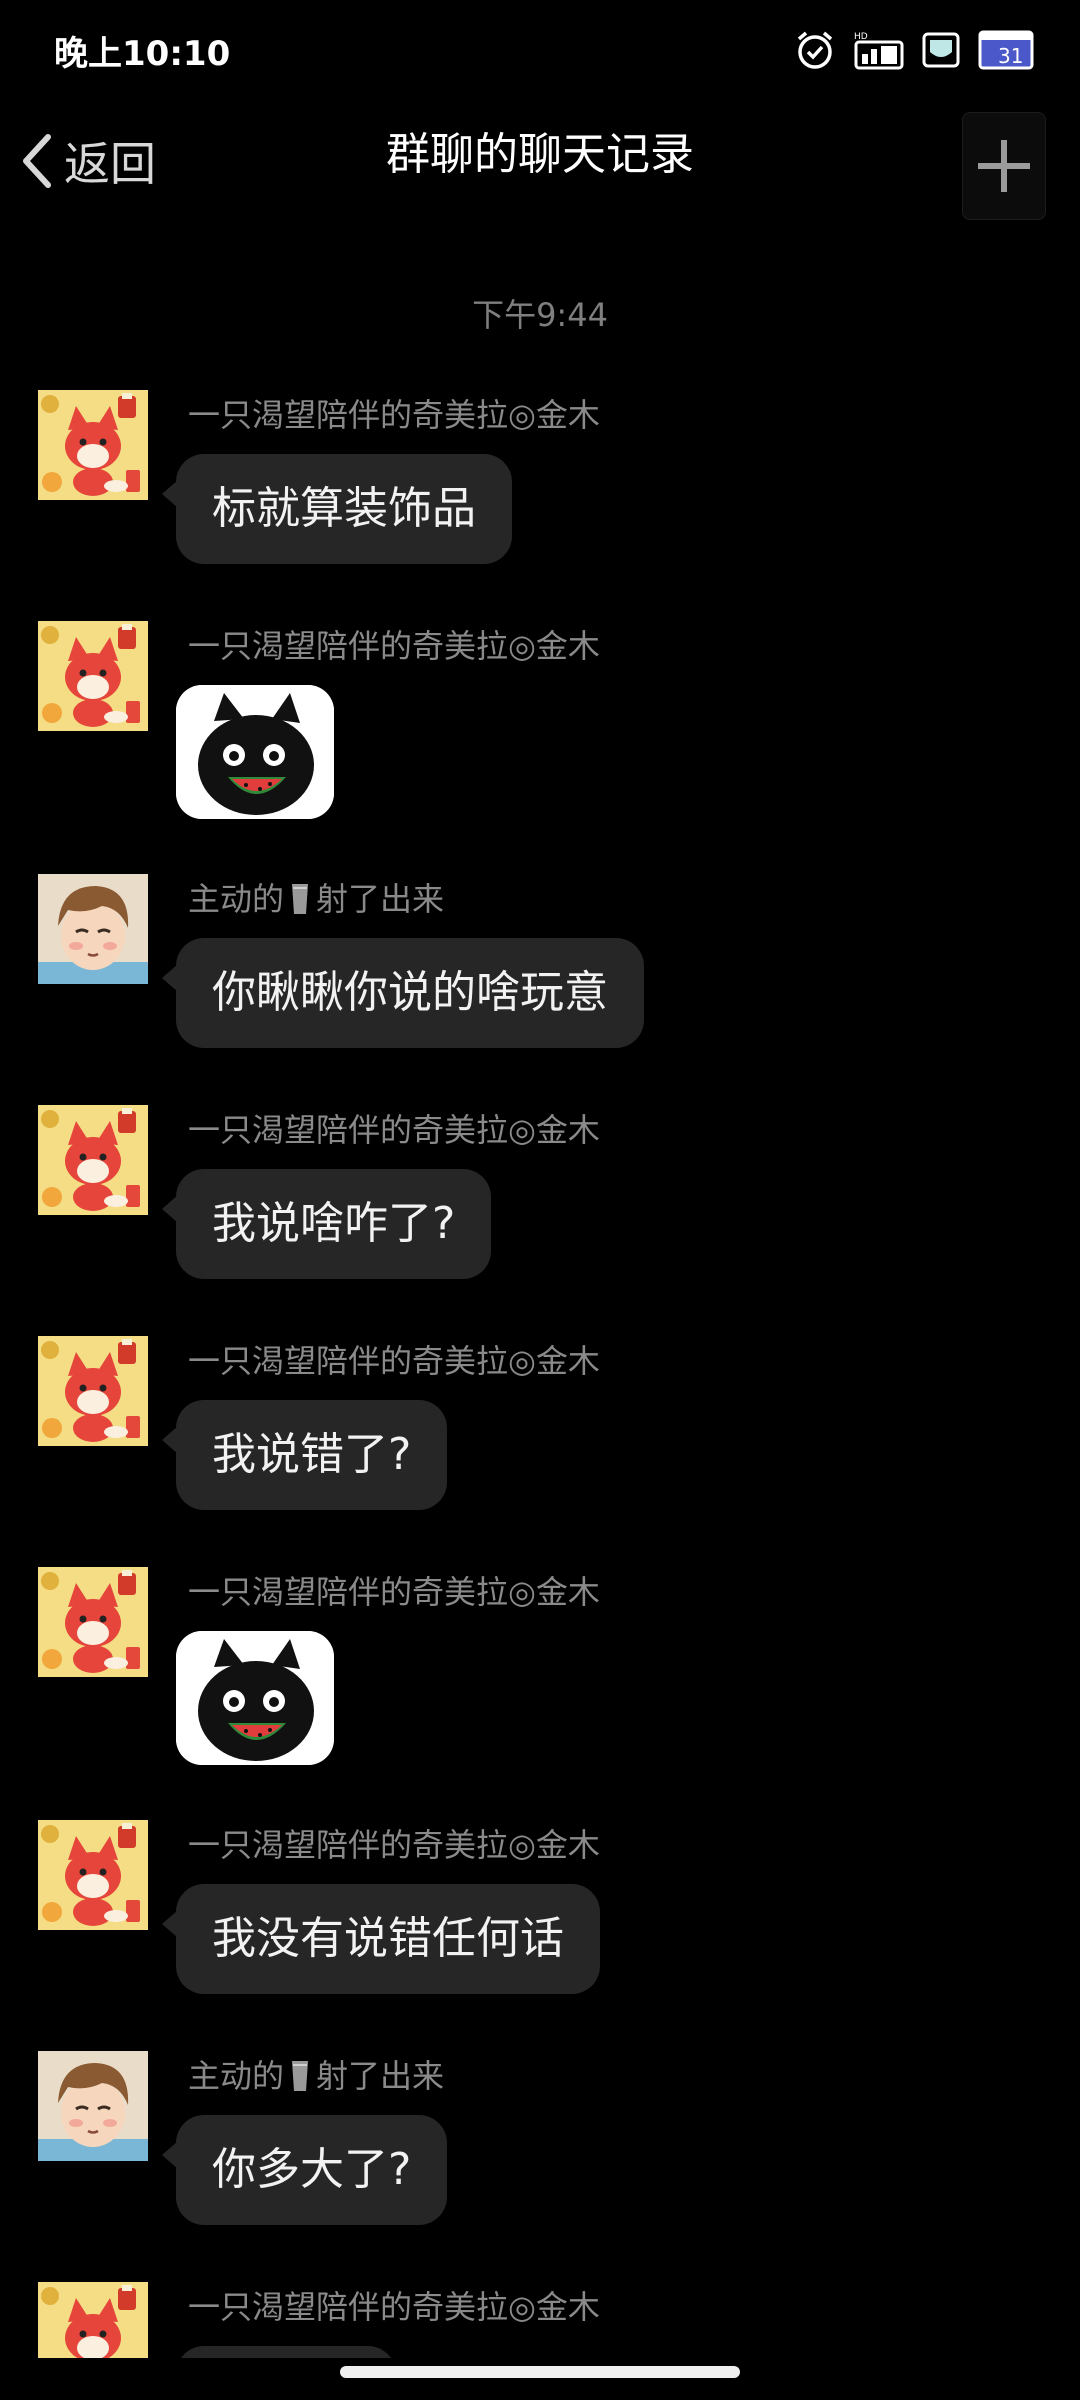  Describe the element at coordinates (37, 161) in the screenshot. I see `chevron-left-icon` at that location.